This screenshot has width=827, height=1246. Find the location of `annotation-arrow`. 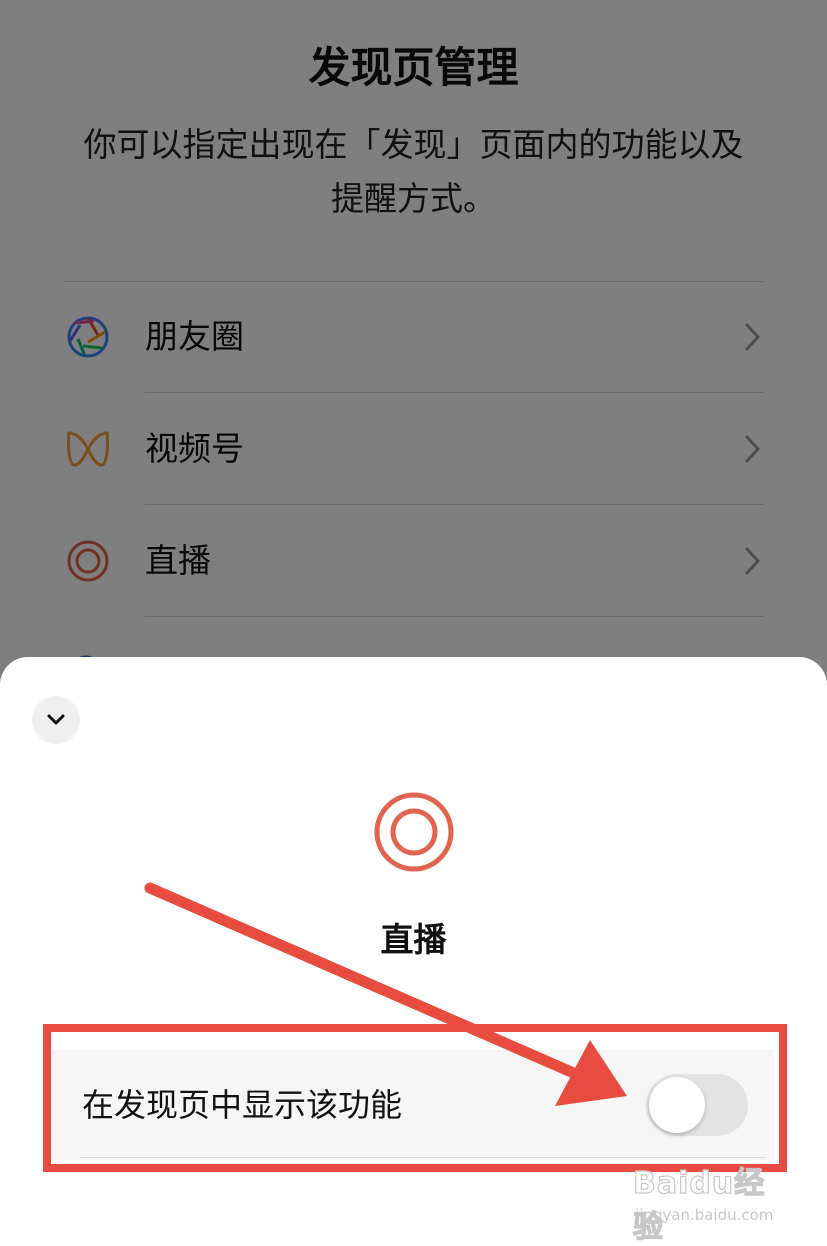

annotation-arrow is located at coordinates (385, 994).